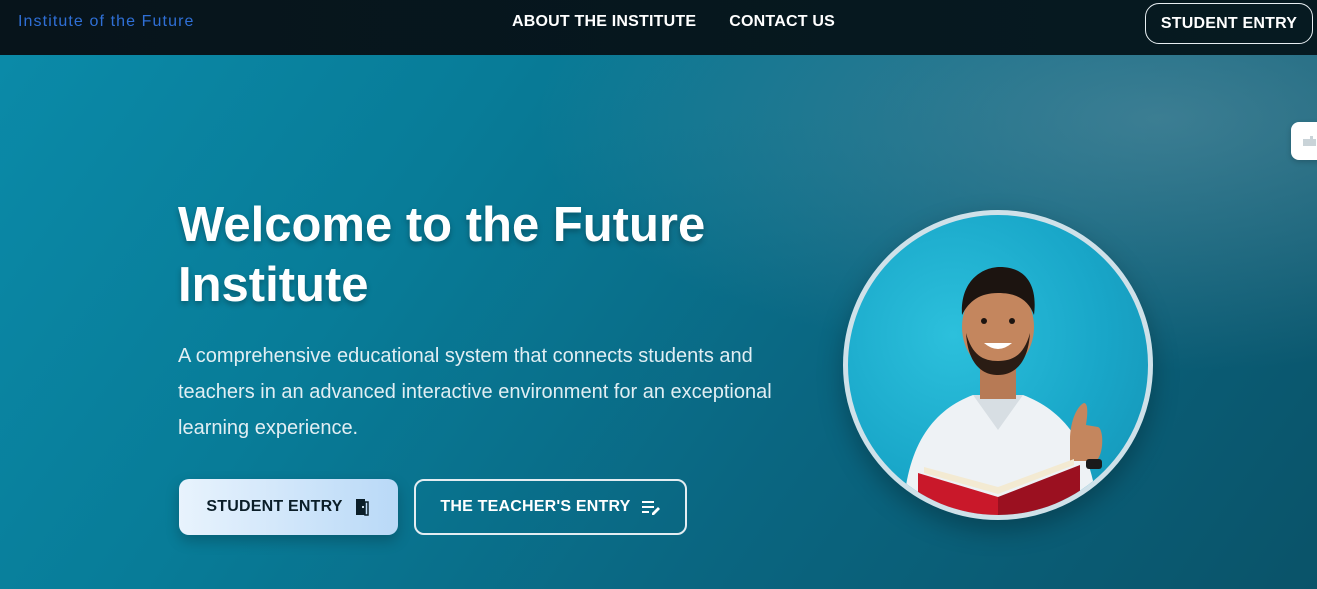 The height and width of the screenshot is (589, 1317). Describe the element at coordinates (1003, 391) in the screenshot. I see `portrait-illustration` at that location.